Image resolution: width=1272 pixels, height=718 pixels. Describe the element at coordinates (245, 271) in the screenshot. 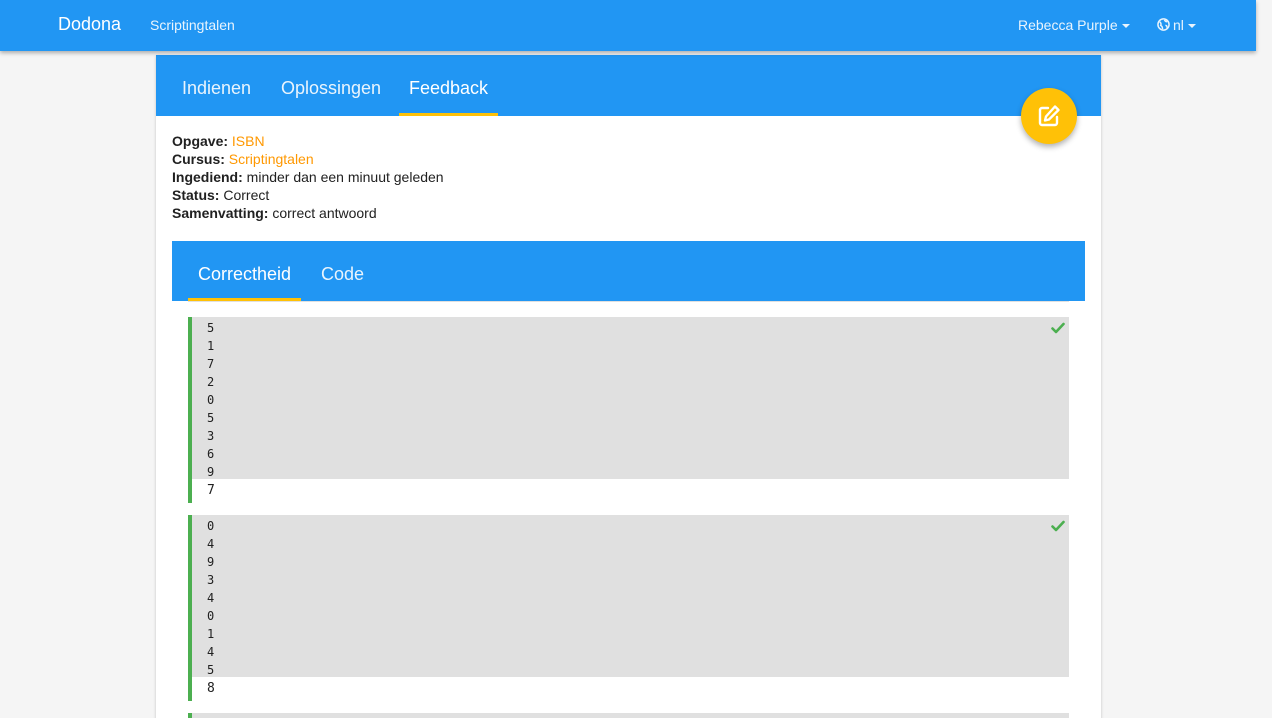

I see `tab-correctheid: Correctheid` at that location.